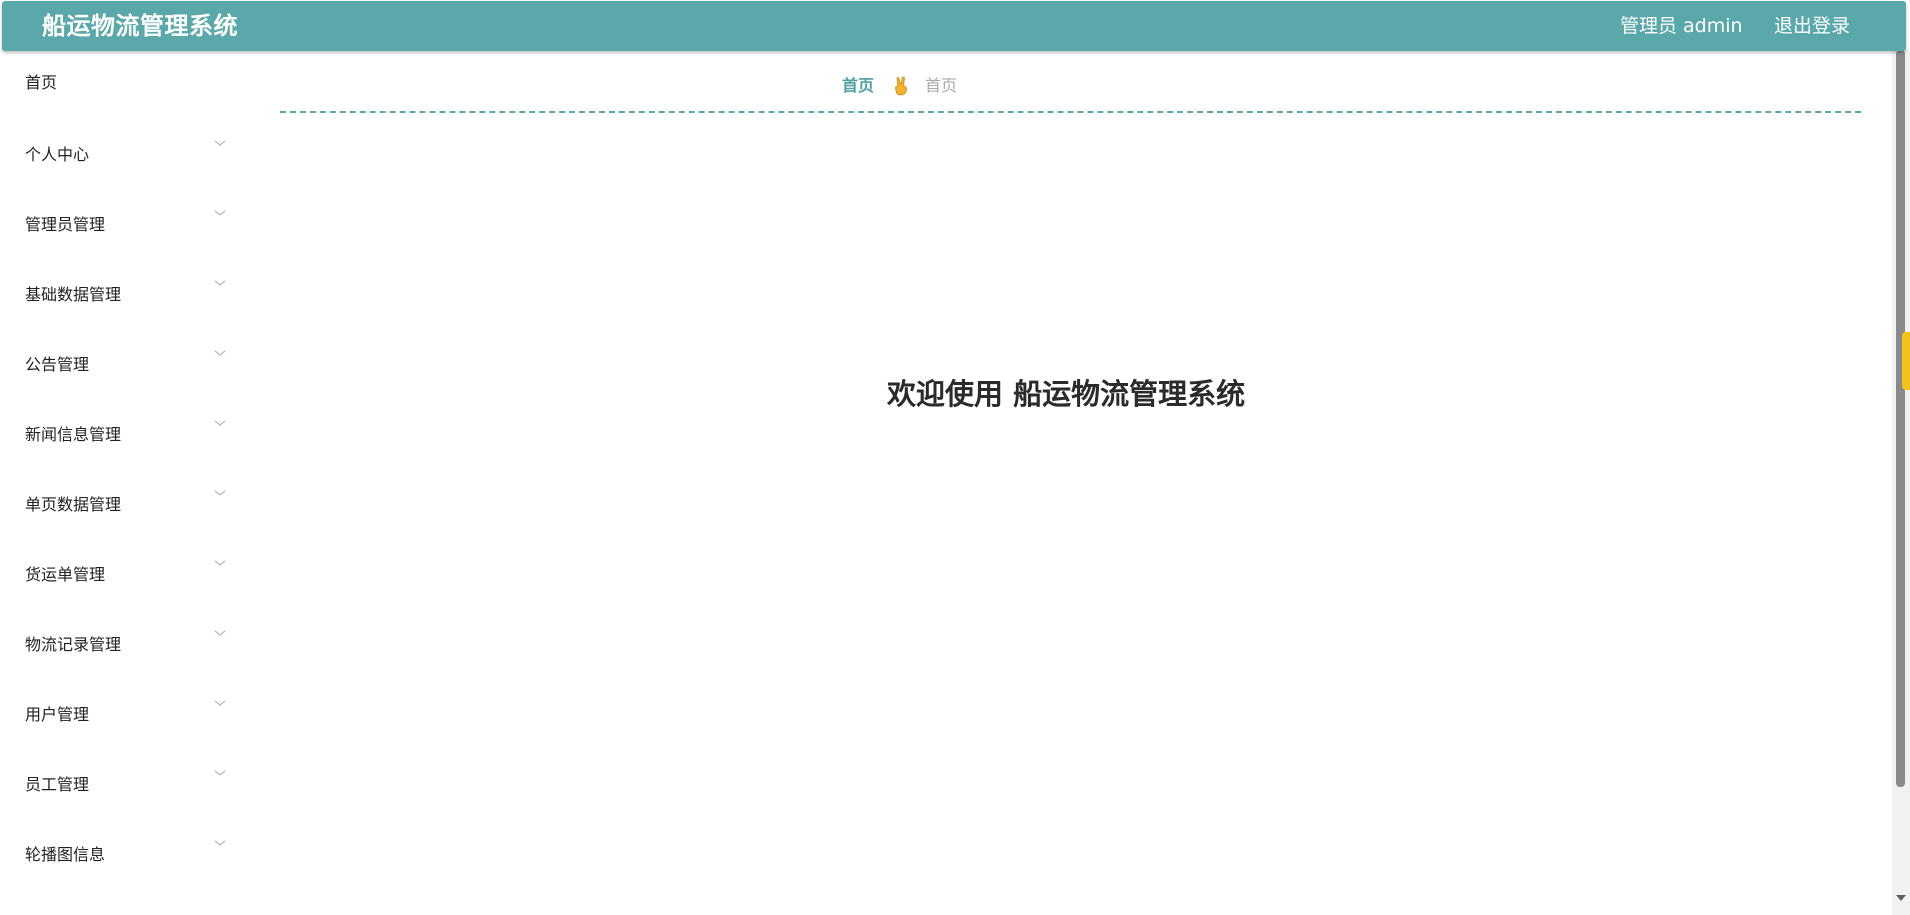 Image resolution: width=1910 pixels, height=915 pixels. What do you see at coordinates (1070, 112) in the screenshot?
I see `breadcrumb-divider` at bounding box center [1070, 112].